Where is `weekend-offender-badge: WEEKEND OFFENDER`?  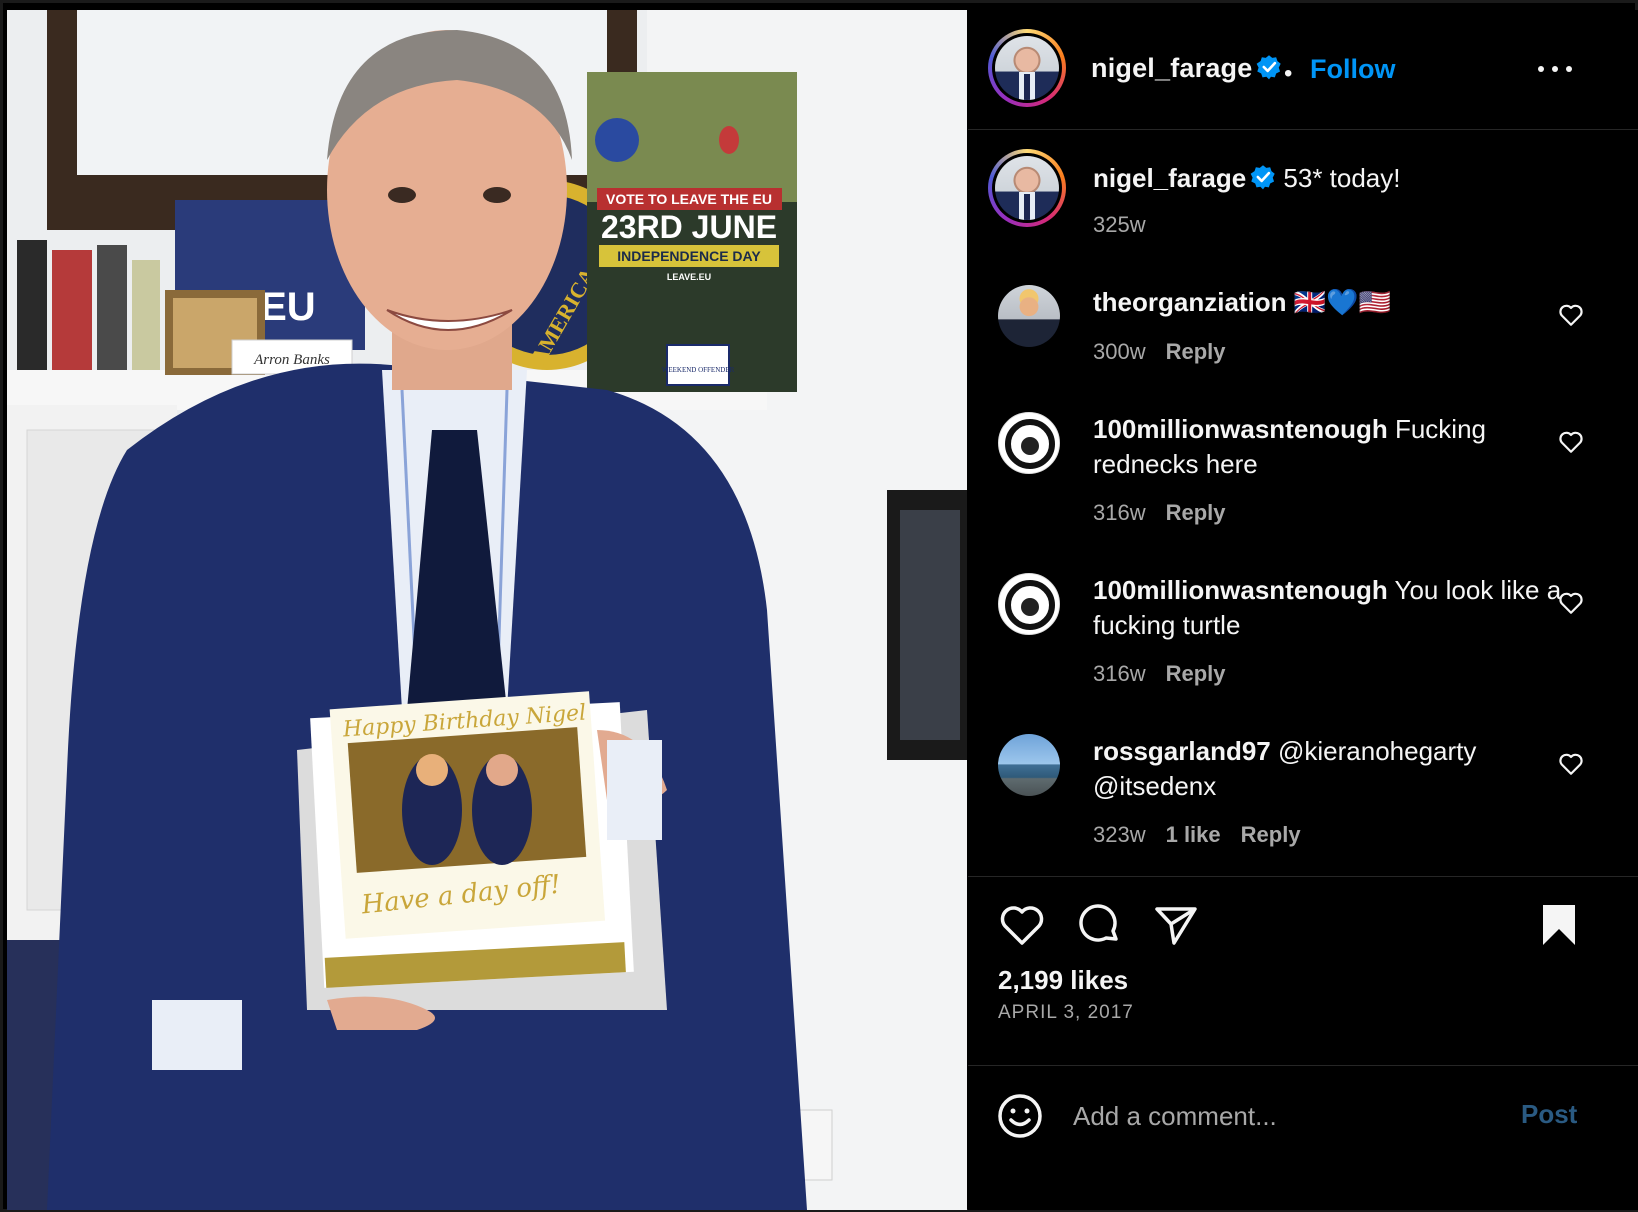 weekend-offender-badge: WEEKEND OFFENDER is located at coordinates (698, 370).